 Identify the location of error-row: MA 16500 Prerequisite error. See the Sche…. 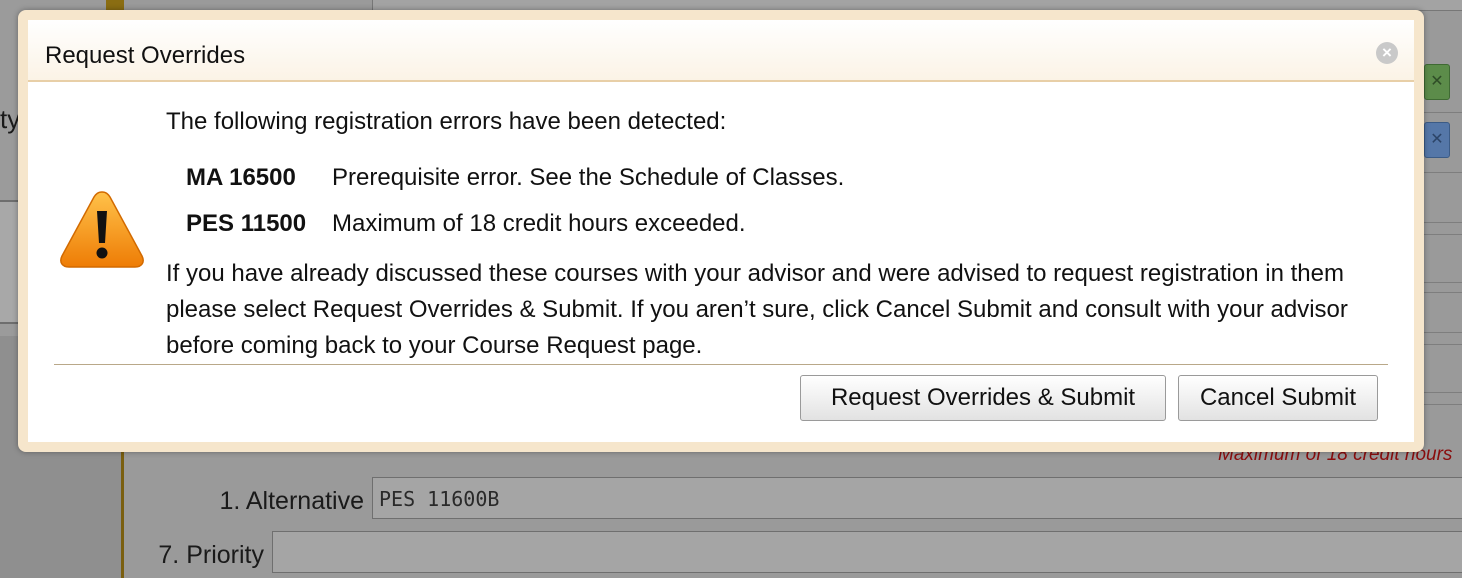
(515, 178).